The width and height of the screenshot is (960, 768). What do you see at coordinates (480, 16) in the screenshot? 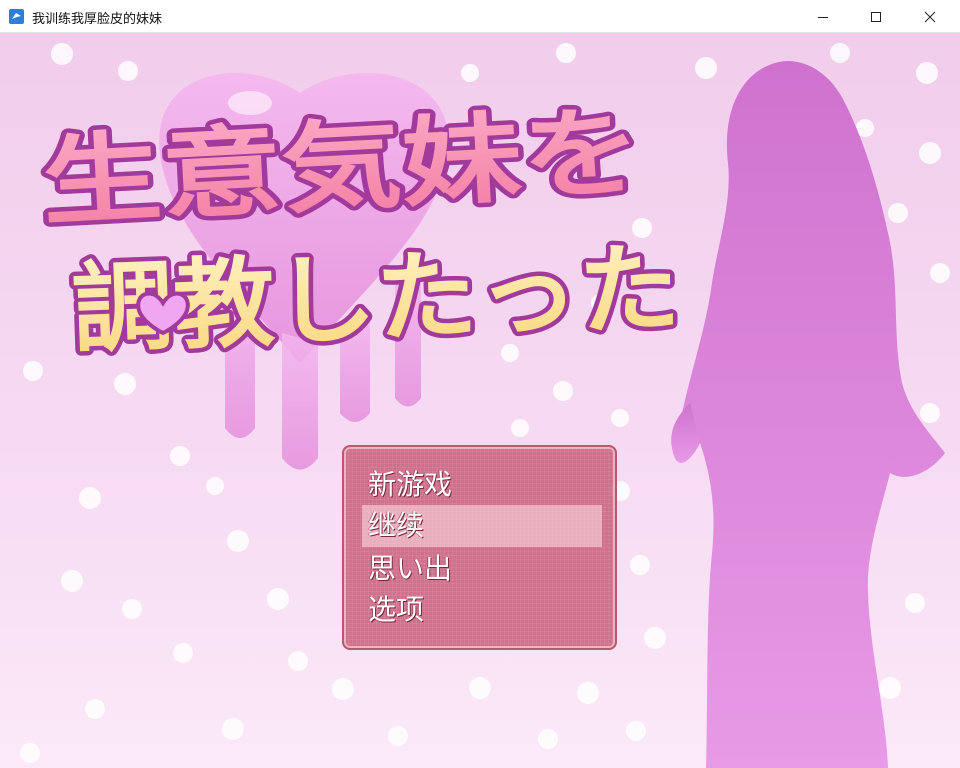
I see `title-bar: 我训练我厚脸皮的妹妹` at bounding box center [480, 16].